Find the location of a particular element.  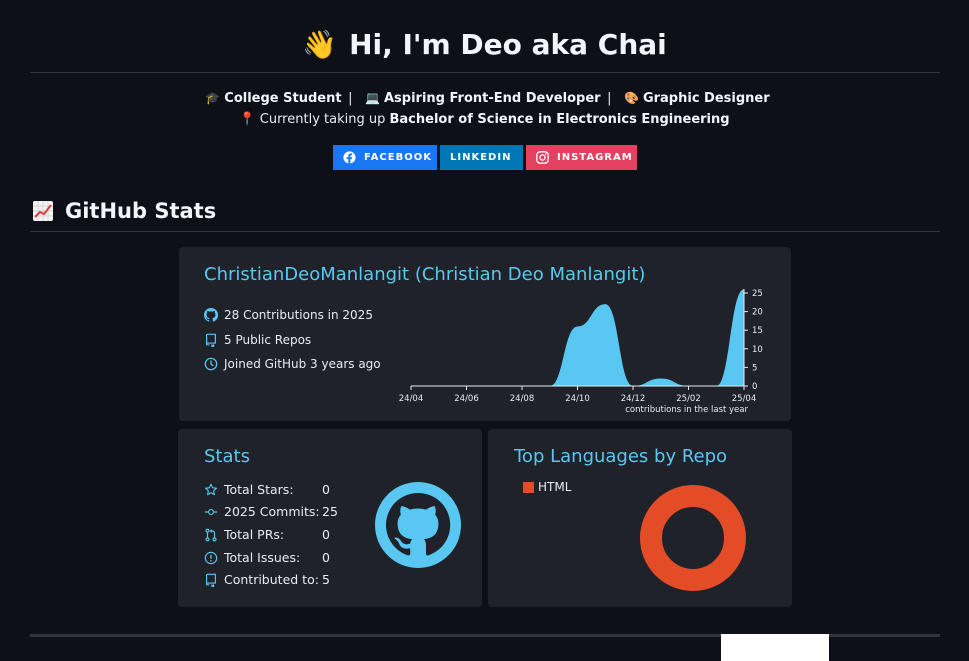

chart-caption: contributions in the last year is located at coordinates (686, 410).